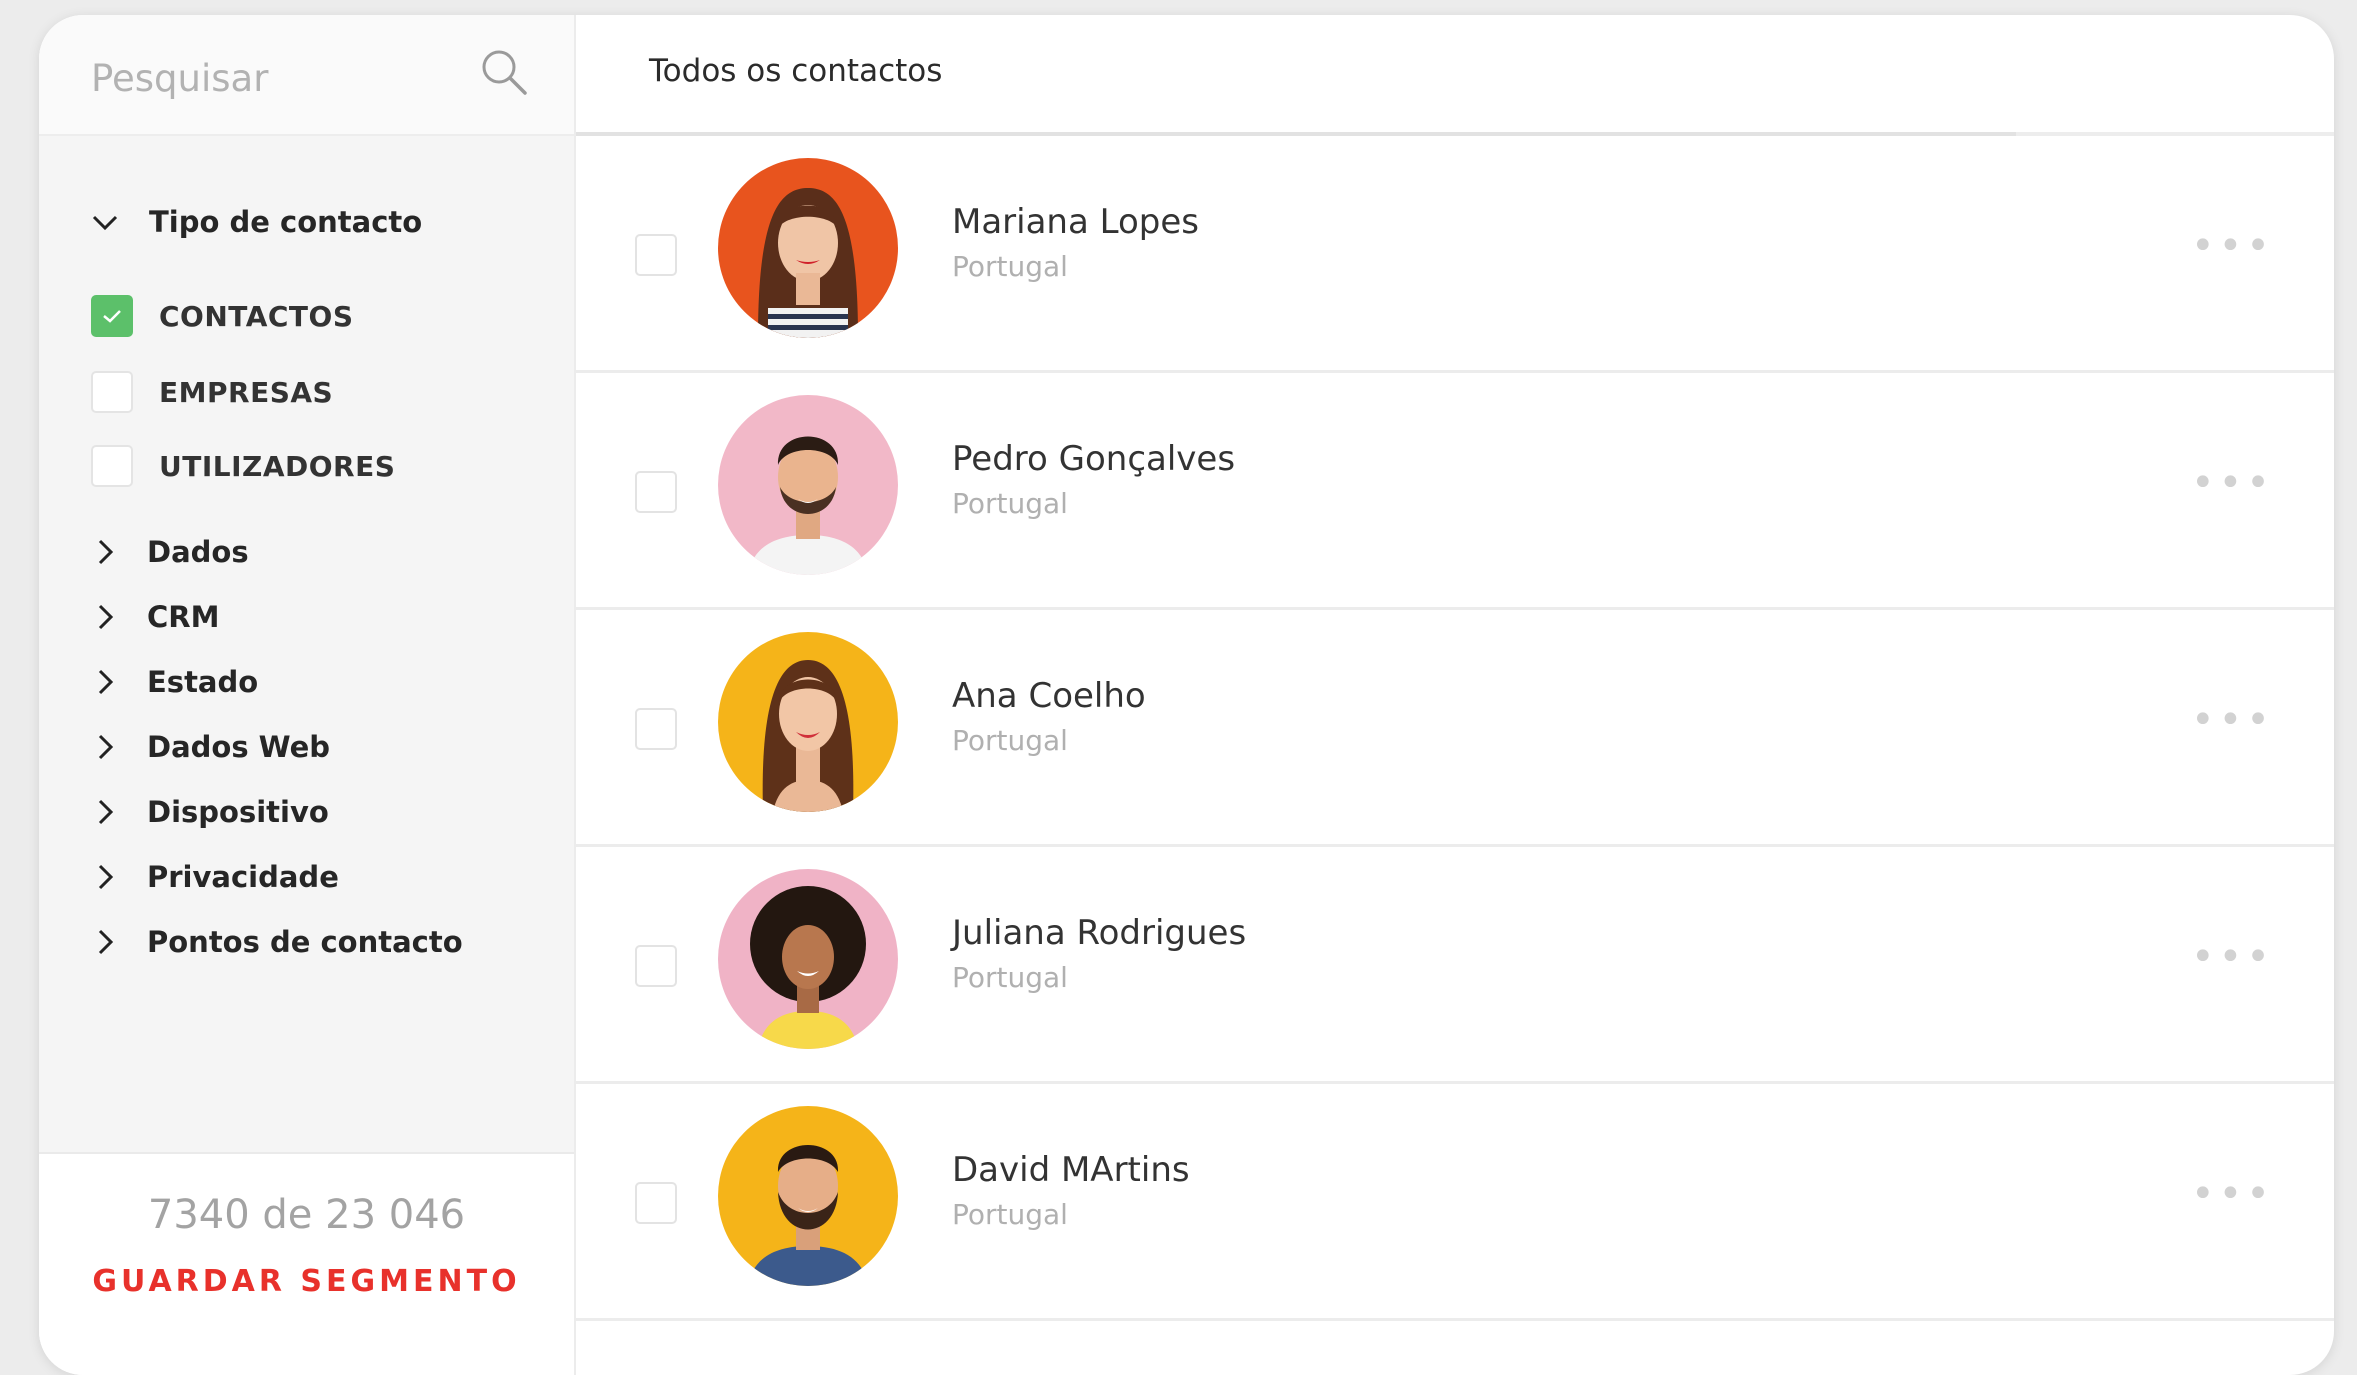 This screenshot has height=1375, width=2357. Describe the element at coordinates (1049, 696) in the screenshot. I see `contact-name: Ana Coelho` at that location.